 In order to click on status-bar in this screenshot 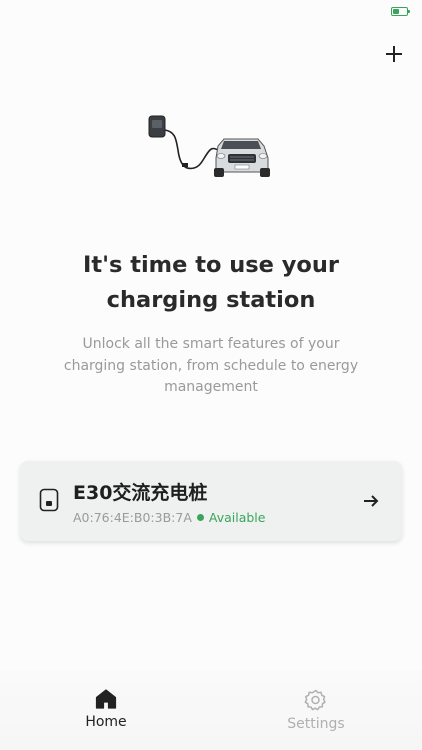, I will do `click(211, 12)`.